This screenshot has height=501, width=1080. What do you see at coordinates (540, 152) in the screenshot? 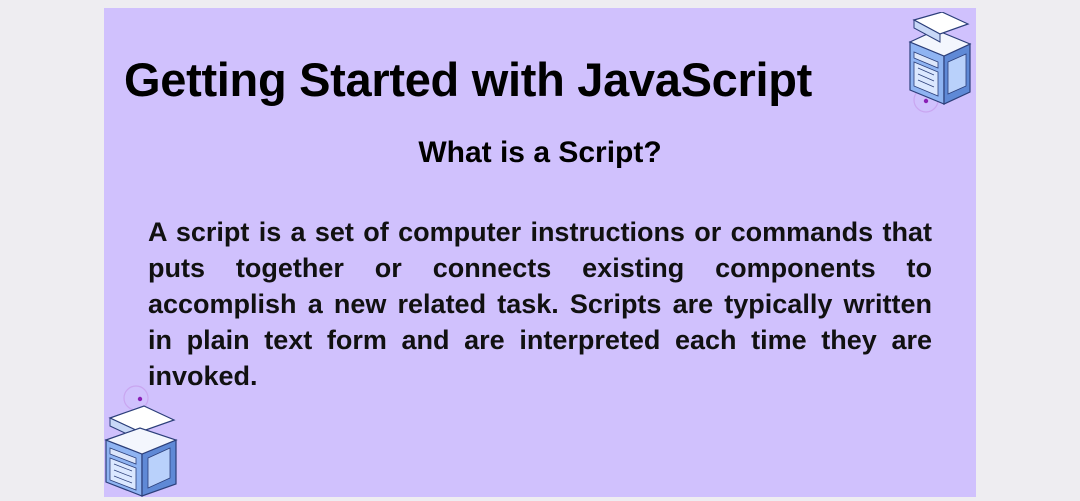
I see `slide-subtitle: What is a Script?` at bounding box center [540, 152].